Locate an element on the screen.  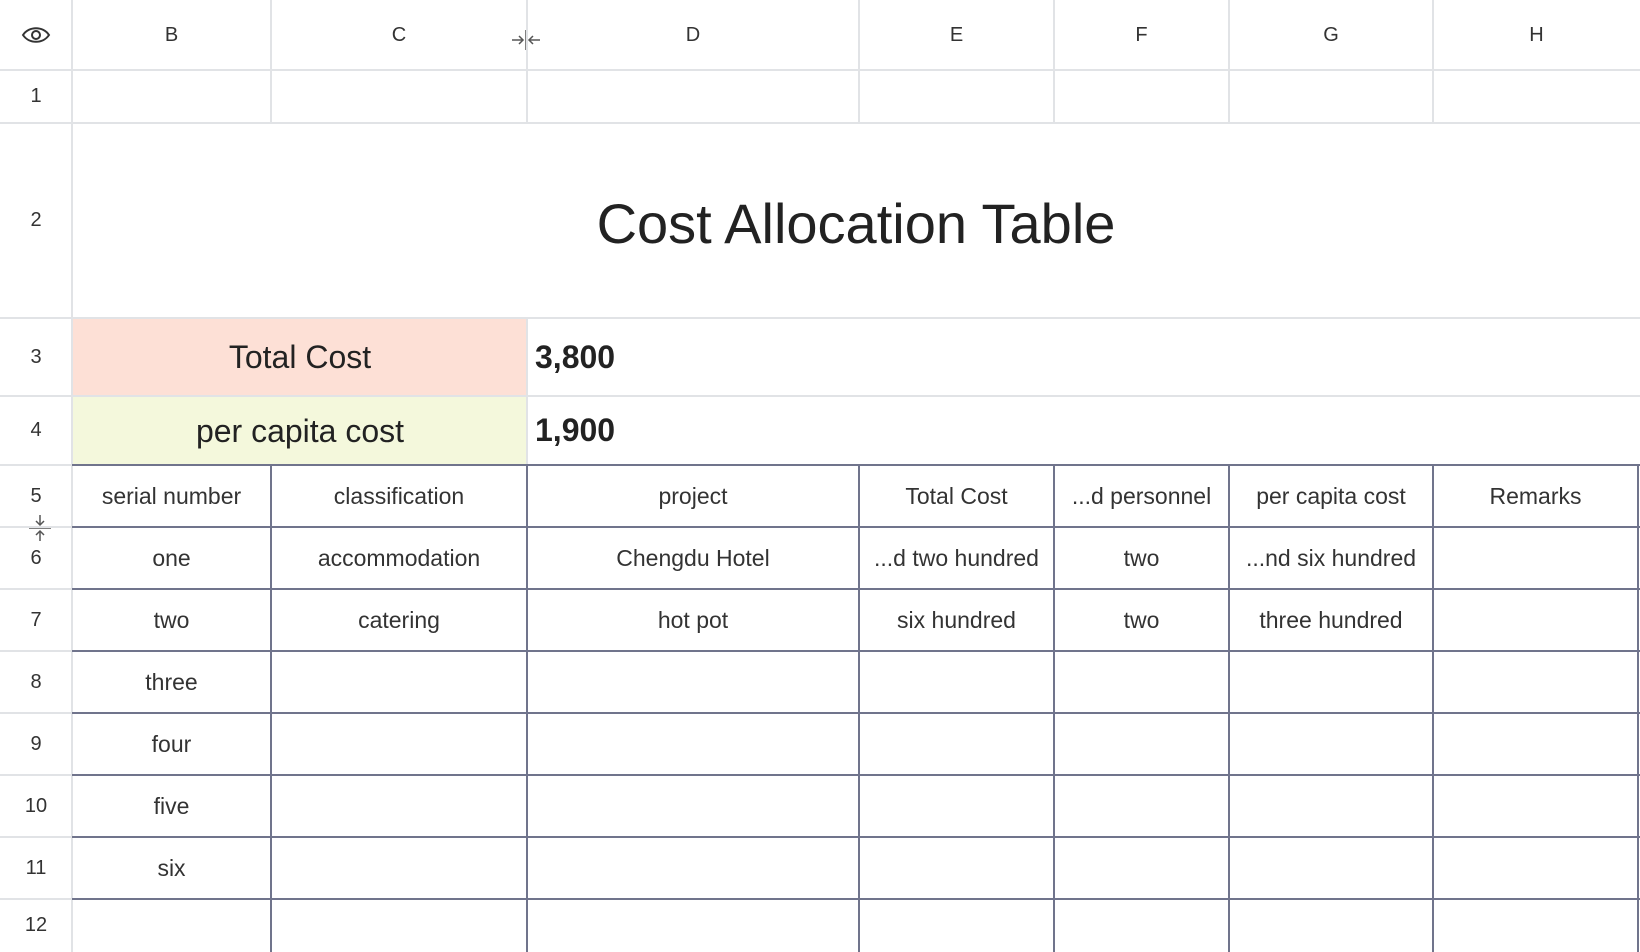
table-header-total-cost: Total Cost is located at coordinates (956, 496).